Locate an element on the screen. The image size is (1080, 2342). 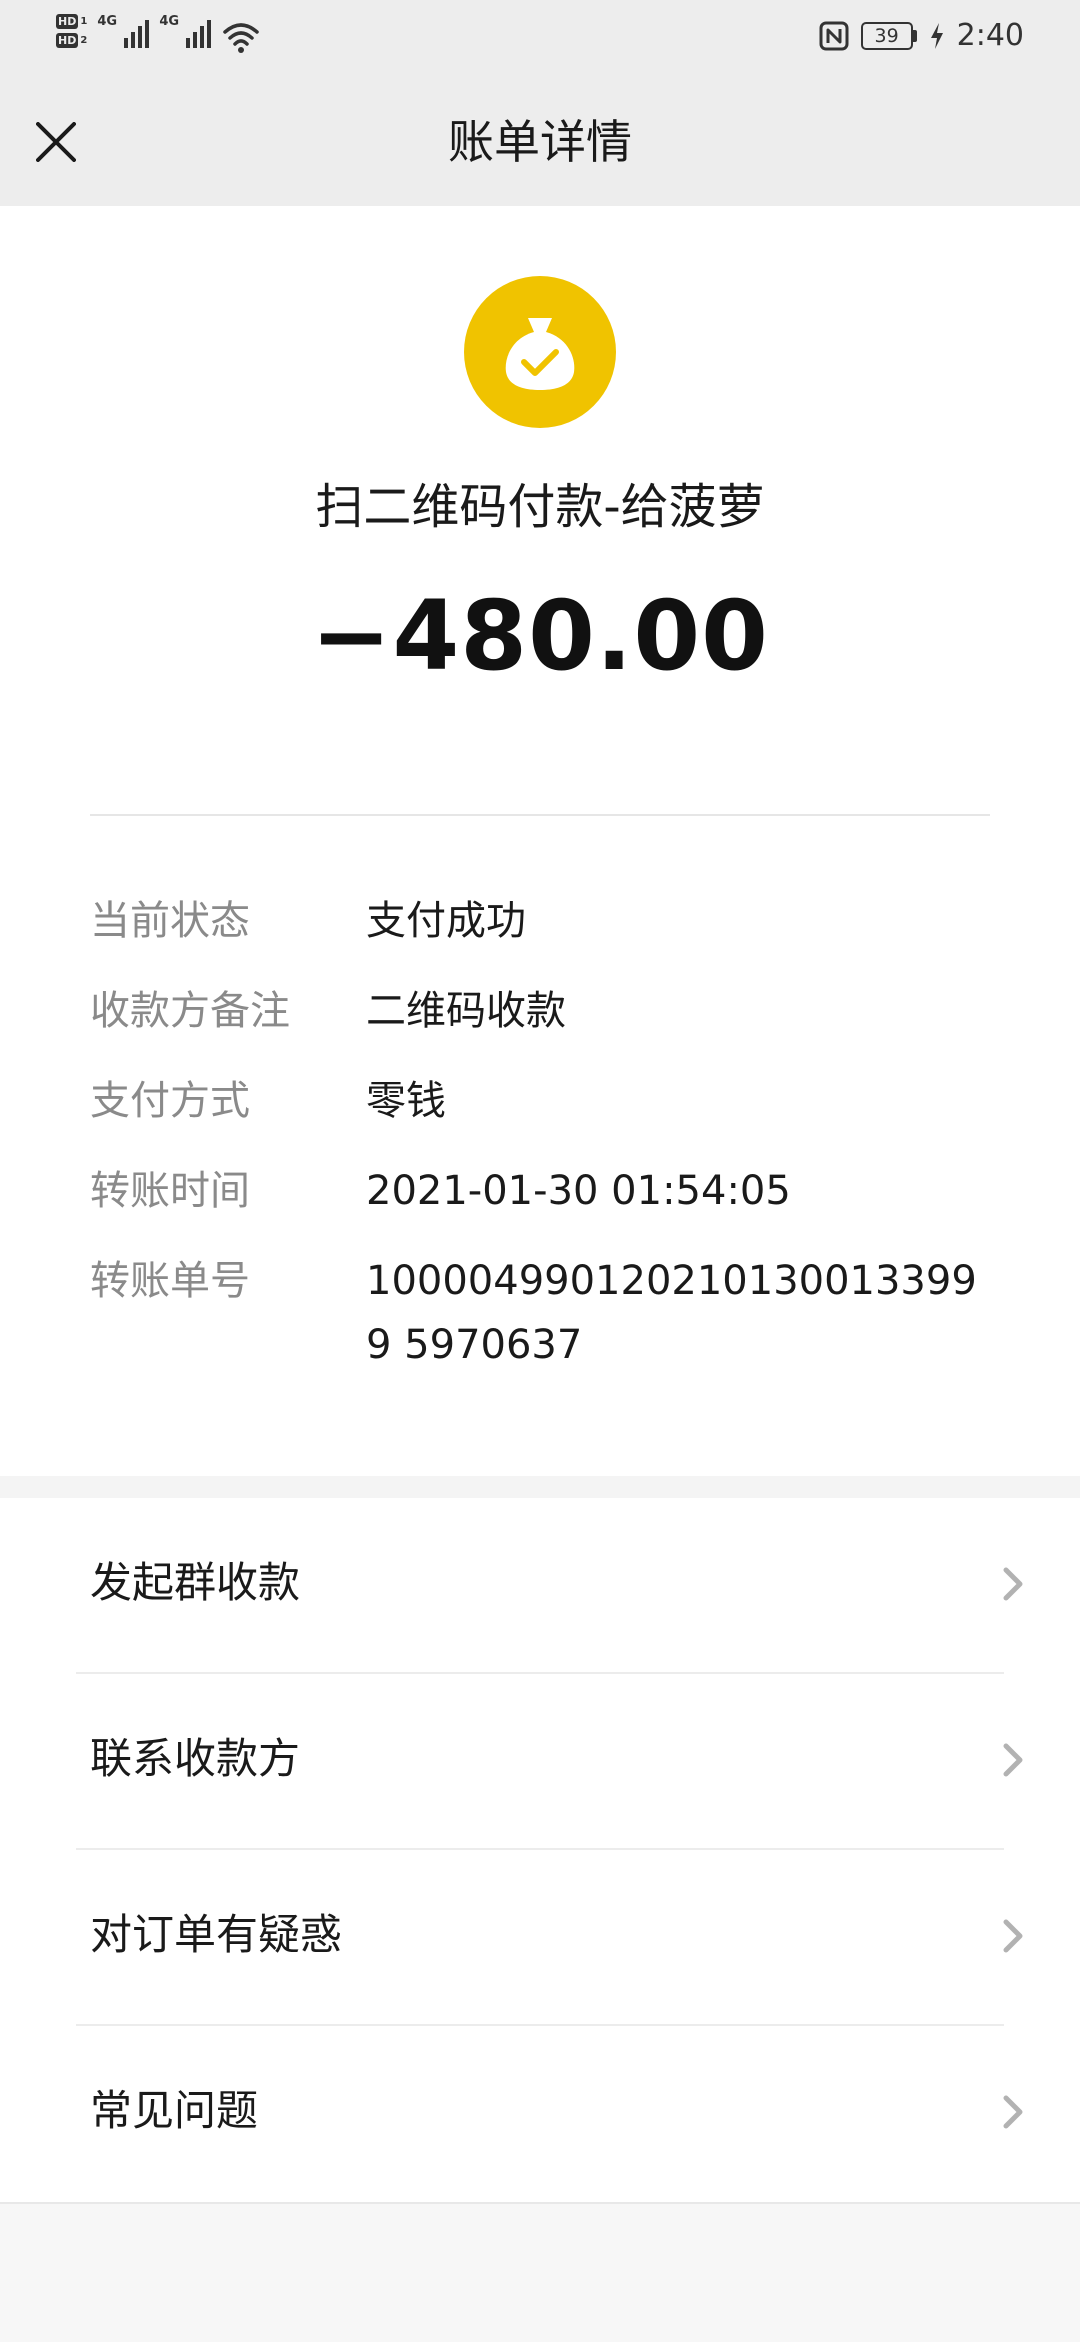
action-label: 发起群收款 is located at coordinates (195, 1582).